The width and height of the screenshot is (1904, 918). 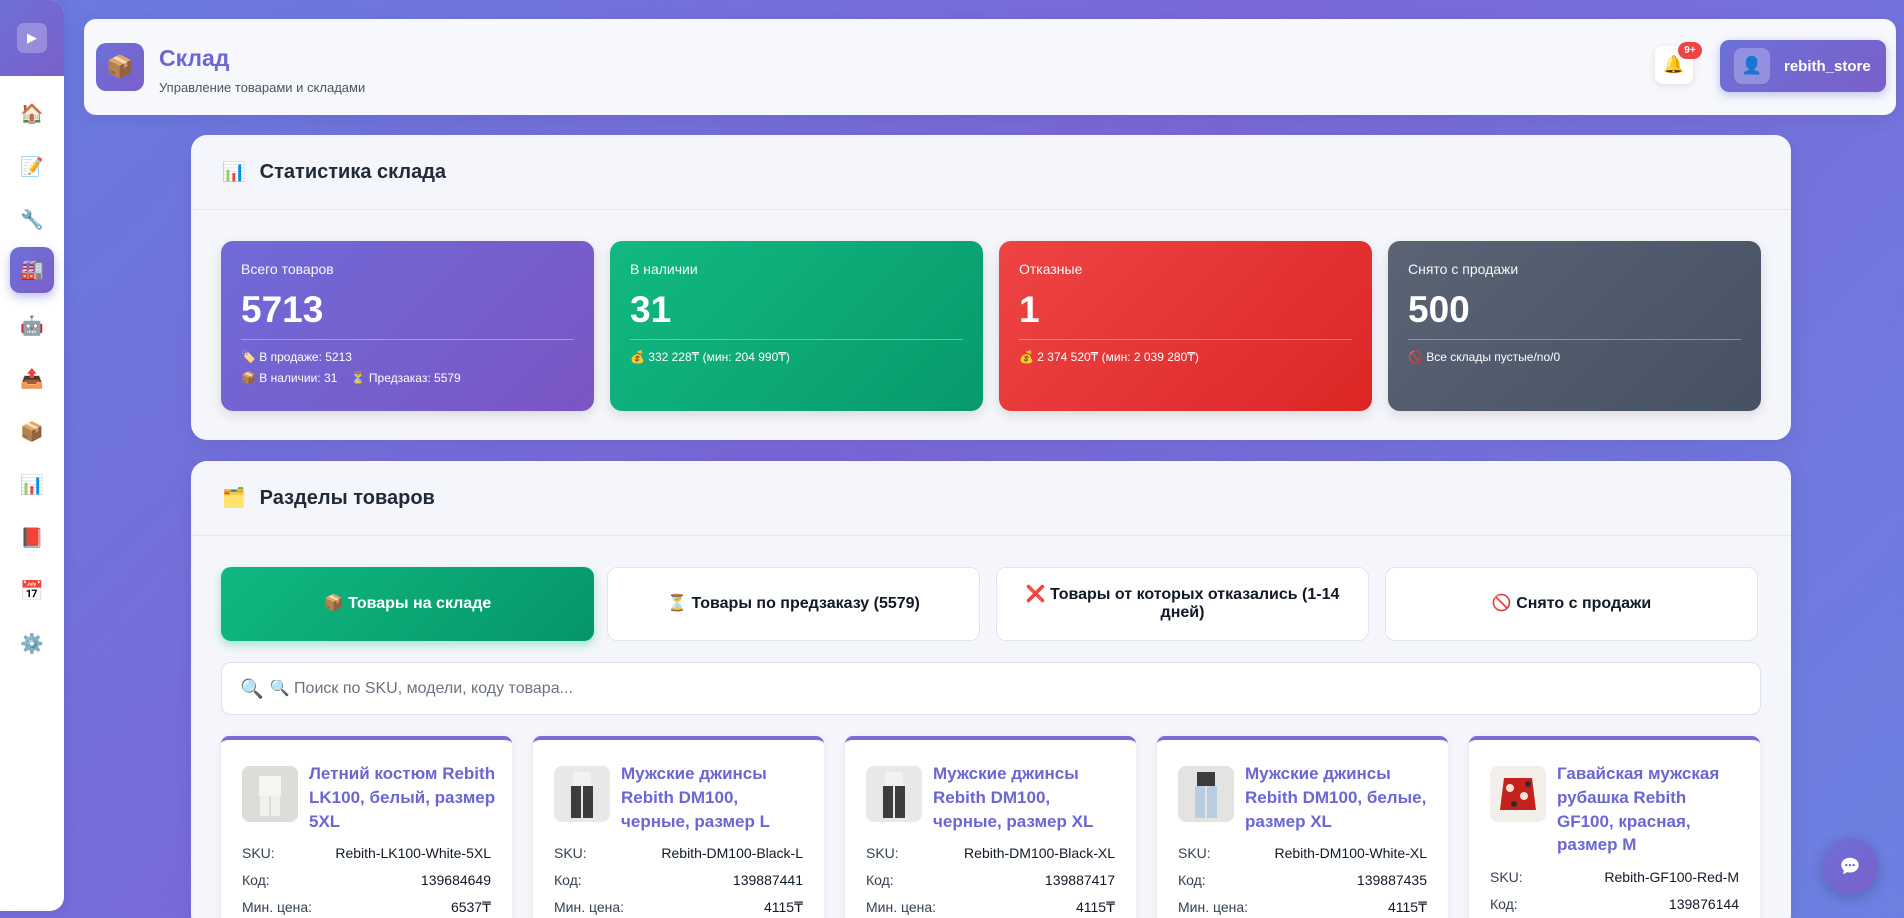 I want to click on sidebar-item-book: 📕, so click(x=32, y=538).